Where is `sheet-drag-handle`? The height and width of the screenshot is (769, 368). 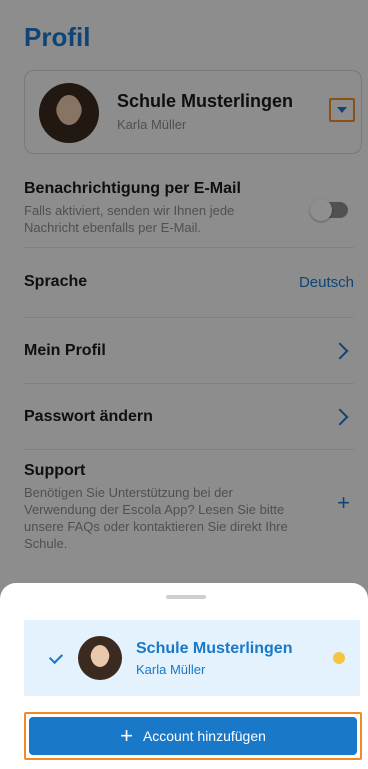 sheet-drag-handle is located at coordinates (186, 597).